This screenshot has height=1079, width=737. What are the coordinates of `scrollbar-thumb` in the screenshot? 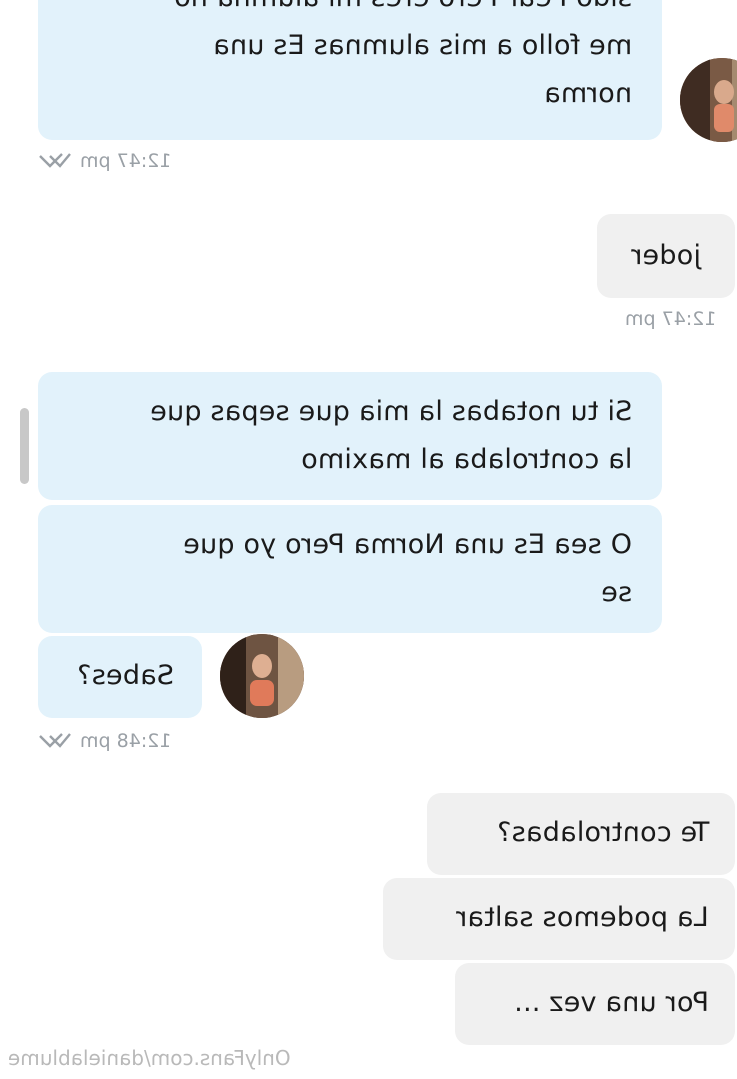 It's located at (24, 446).